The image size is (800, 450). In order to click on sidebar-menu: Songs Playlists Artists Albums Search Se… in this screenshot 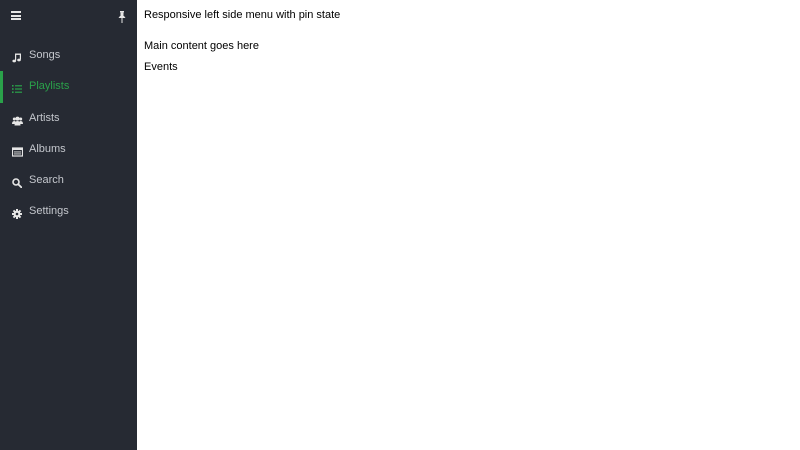, I will do `click(68, 134)`.